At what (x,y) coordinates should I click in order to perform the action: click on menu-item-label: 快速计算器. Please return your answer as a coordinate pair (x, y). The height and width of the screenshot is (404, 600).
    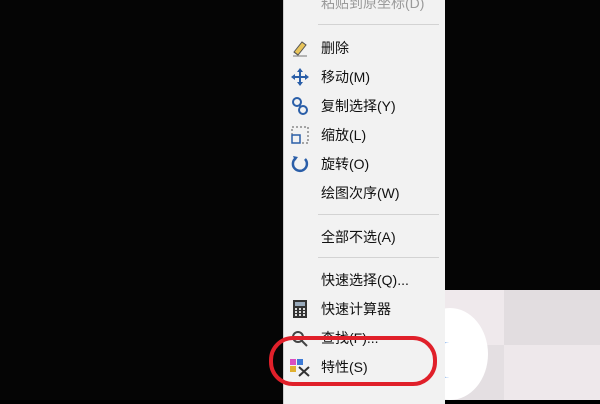
    Looking at the image, I should click on (356, 309).